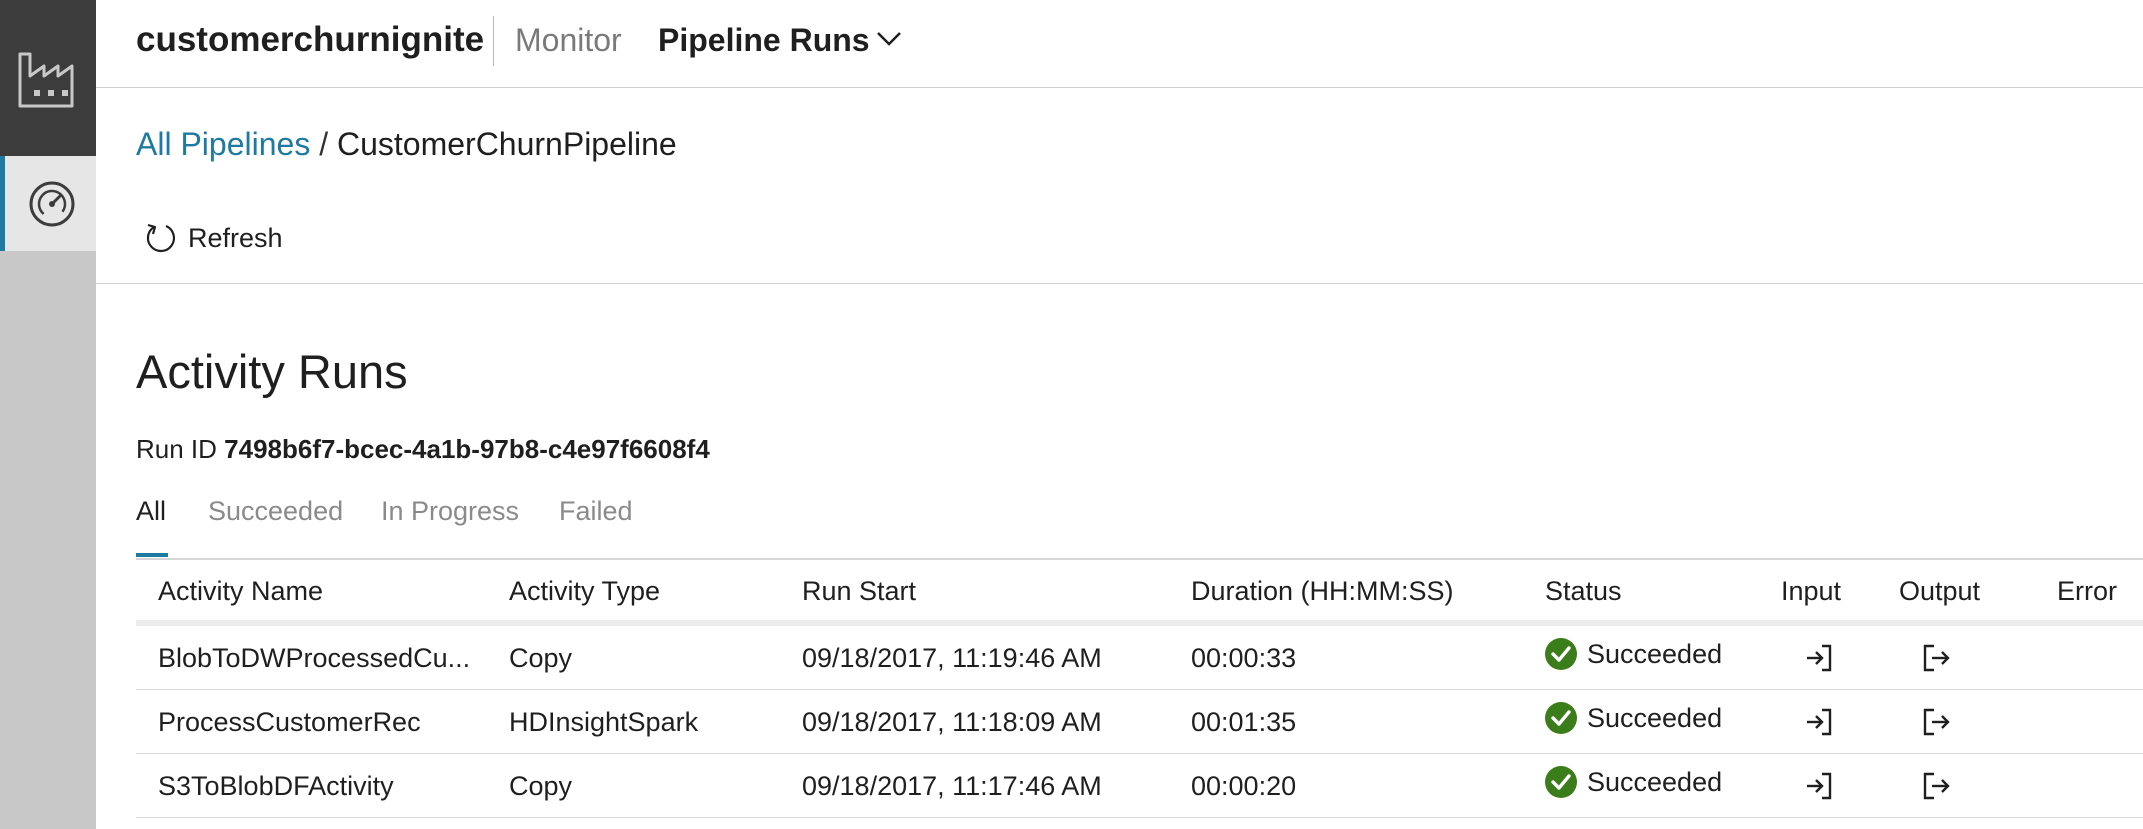  Describe the element at coordinates (48, 414) in the screenshot. I see `left-nav-rail` at that location.